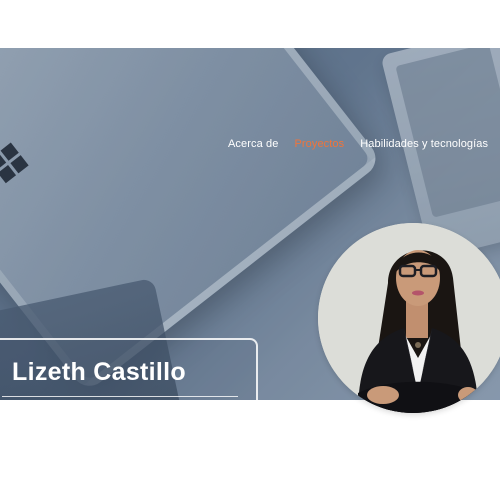 This screenshot has width=500, height=500. What do you see at coordinates (253, 144) in the screenshot?
I see `nav-item-acerca-de: Acerca de` at bounding box center [253, 144].